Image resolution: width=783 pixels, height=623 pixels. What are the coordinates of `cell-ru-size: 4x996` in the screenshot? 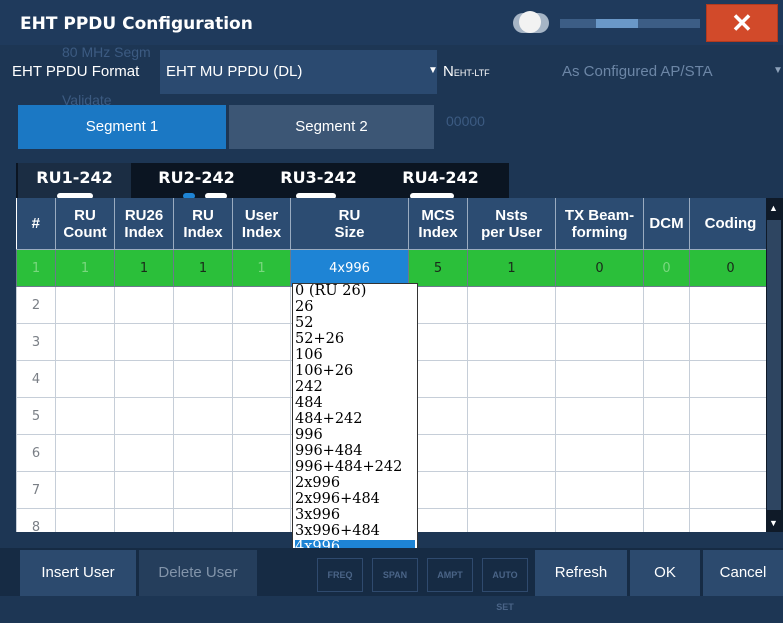 It's located at (349, 268).